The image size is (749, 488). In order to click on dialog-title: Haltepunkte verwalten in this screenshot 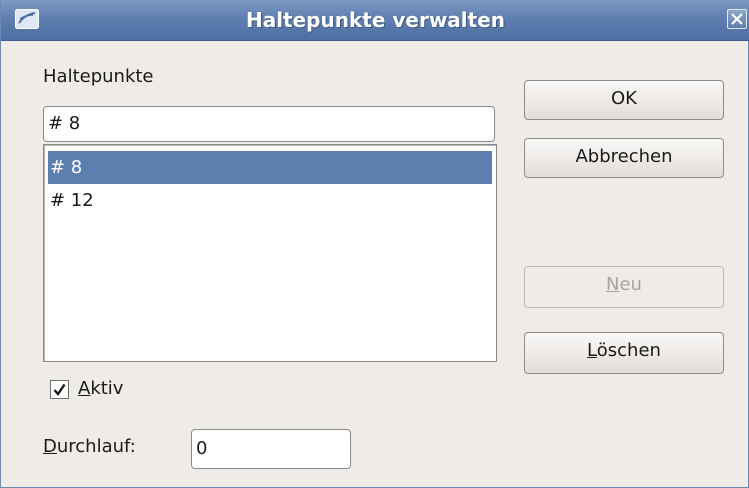, I will do `click(375, 20)`.